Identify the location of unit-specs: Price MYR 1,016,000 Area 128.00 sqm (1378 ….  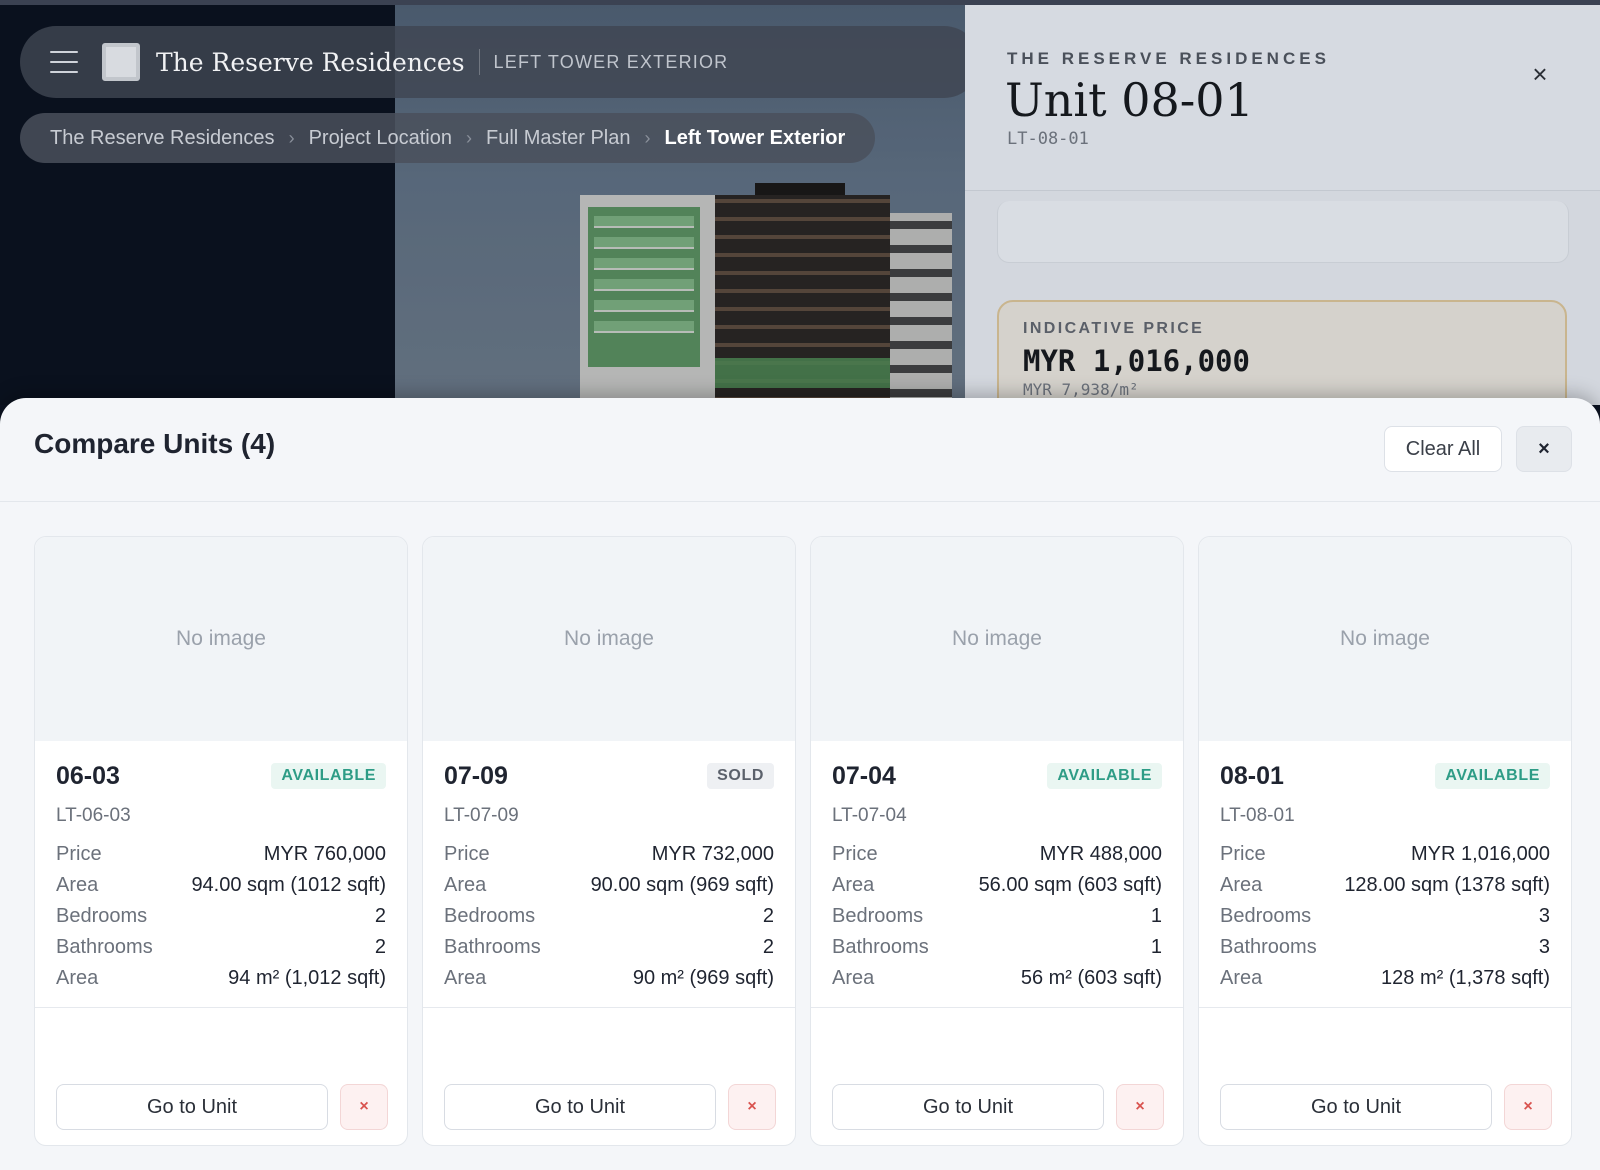
(1385, 916).